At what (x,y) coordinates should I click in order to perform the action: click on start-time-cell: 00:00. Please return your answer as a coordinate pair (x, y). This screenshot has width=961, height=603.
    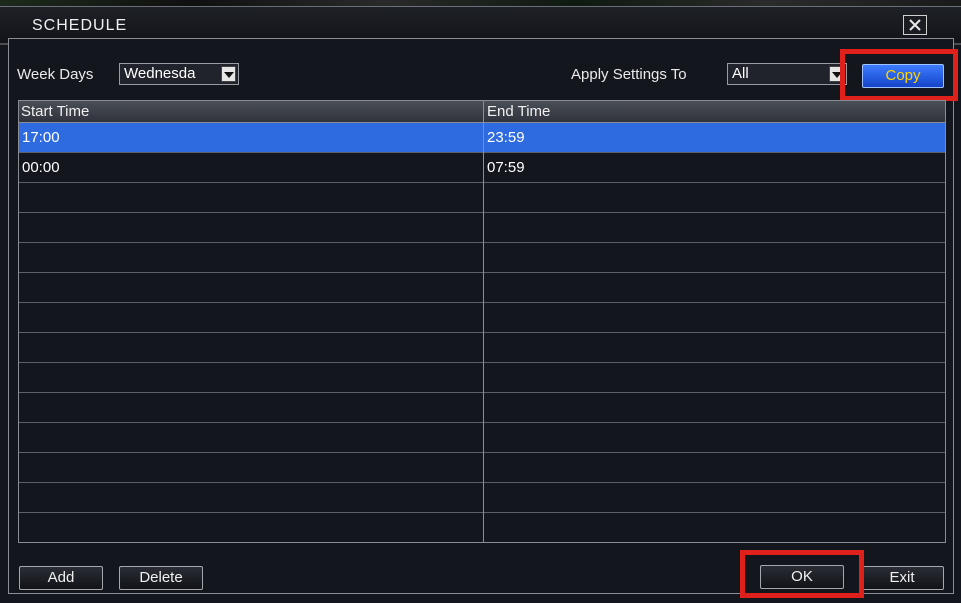
    Looking at the image, I should click on (41, 167).